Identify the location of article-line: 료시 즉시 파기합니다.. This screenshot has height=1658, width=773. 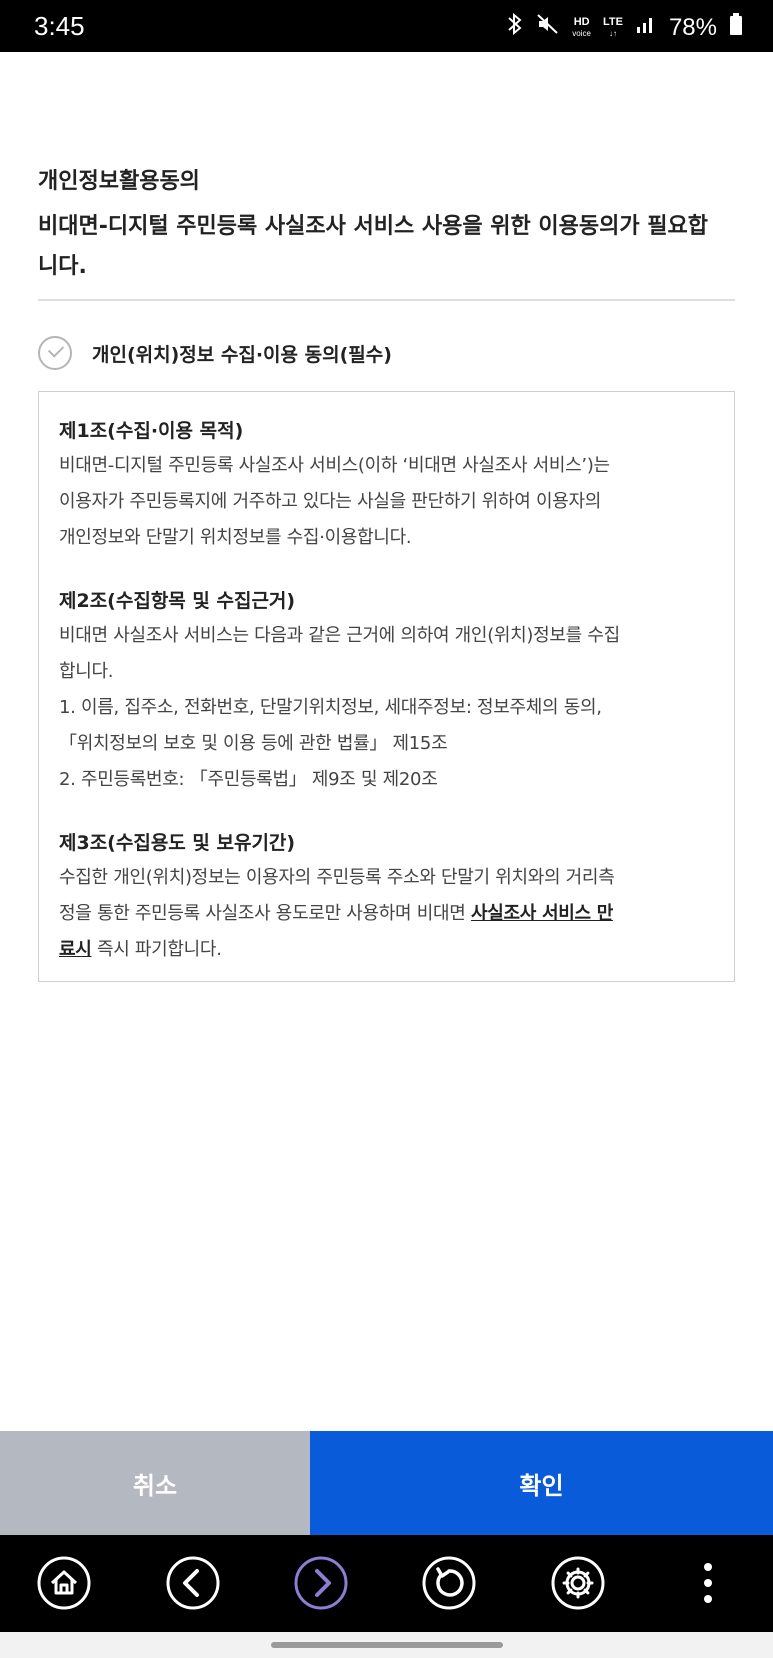
(387, 950).